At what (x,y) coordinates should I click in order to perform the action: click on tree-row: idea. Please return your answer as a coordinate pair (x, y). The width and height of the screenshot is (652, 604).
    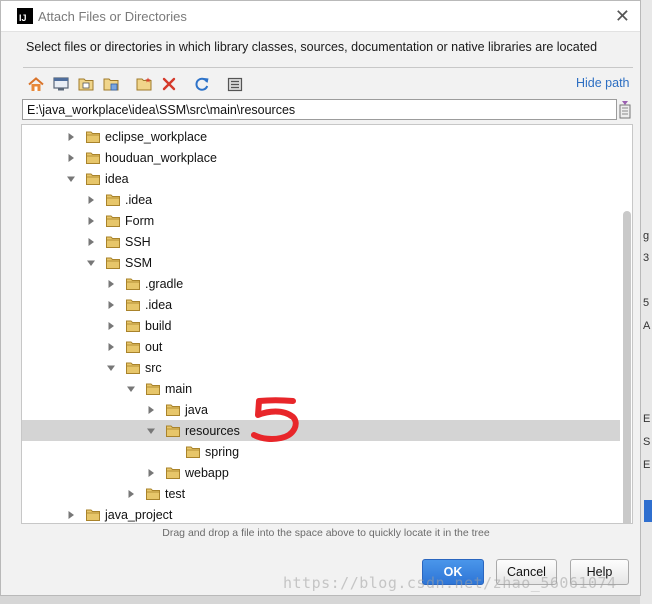
    Looking at the image, I should click on (321, 178).